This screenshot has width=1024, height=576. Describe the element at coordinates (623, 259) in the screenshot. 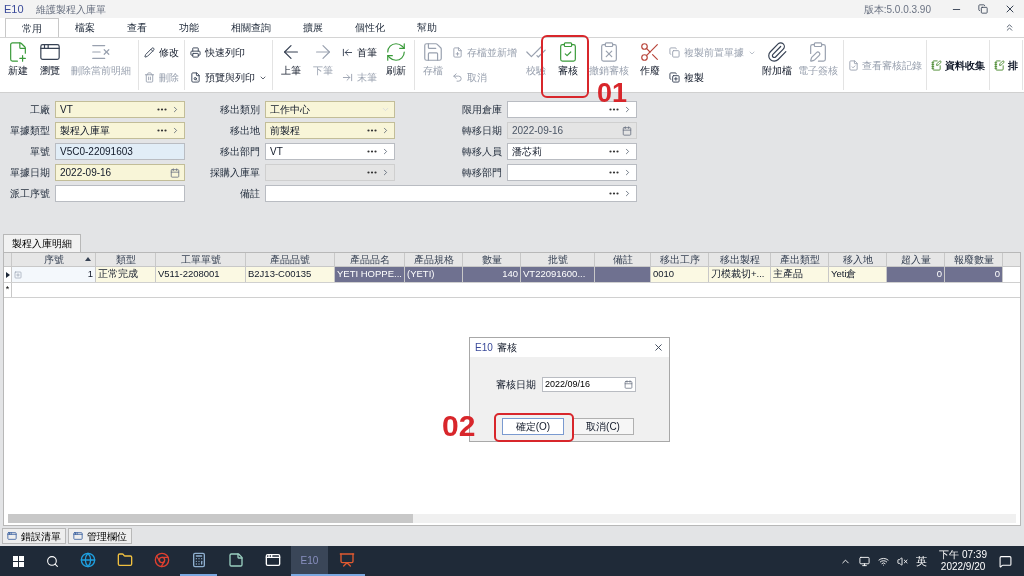

I see `column-header: 備註` at that location.